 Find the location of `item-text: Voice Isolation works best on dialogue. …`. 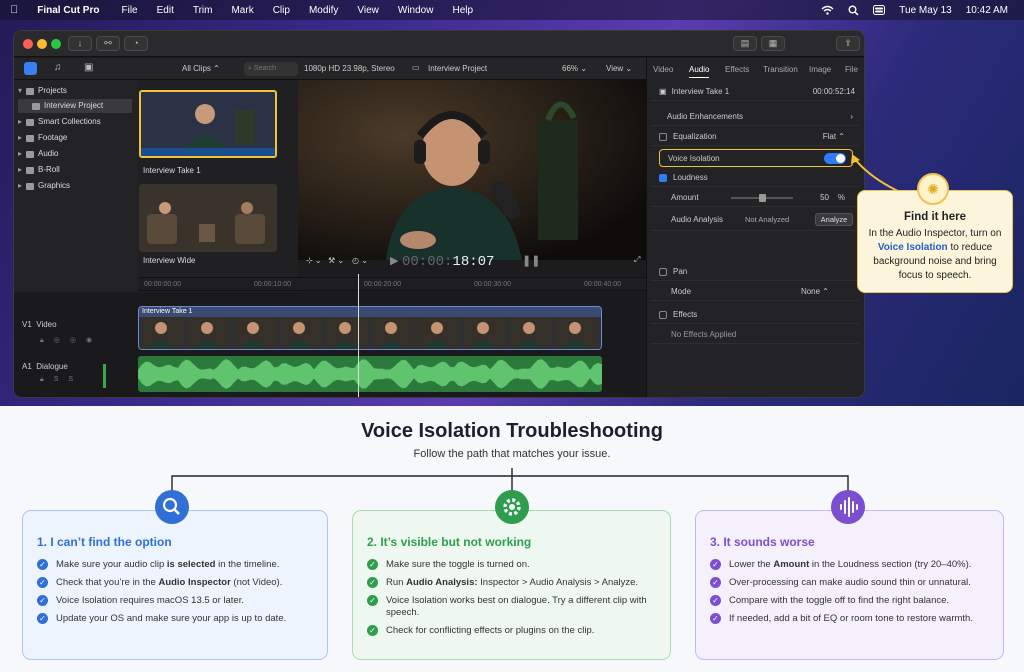

item-text: Voice Isolation works best on dialogue. … is located at coordinates (528, 607).